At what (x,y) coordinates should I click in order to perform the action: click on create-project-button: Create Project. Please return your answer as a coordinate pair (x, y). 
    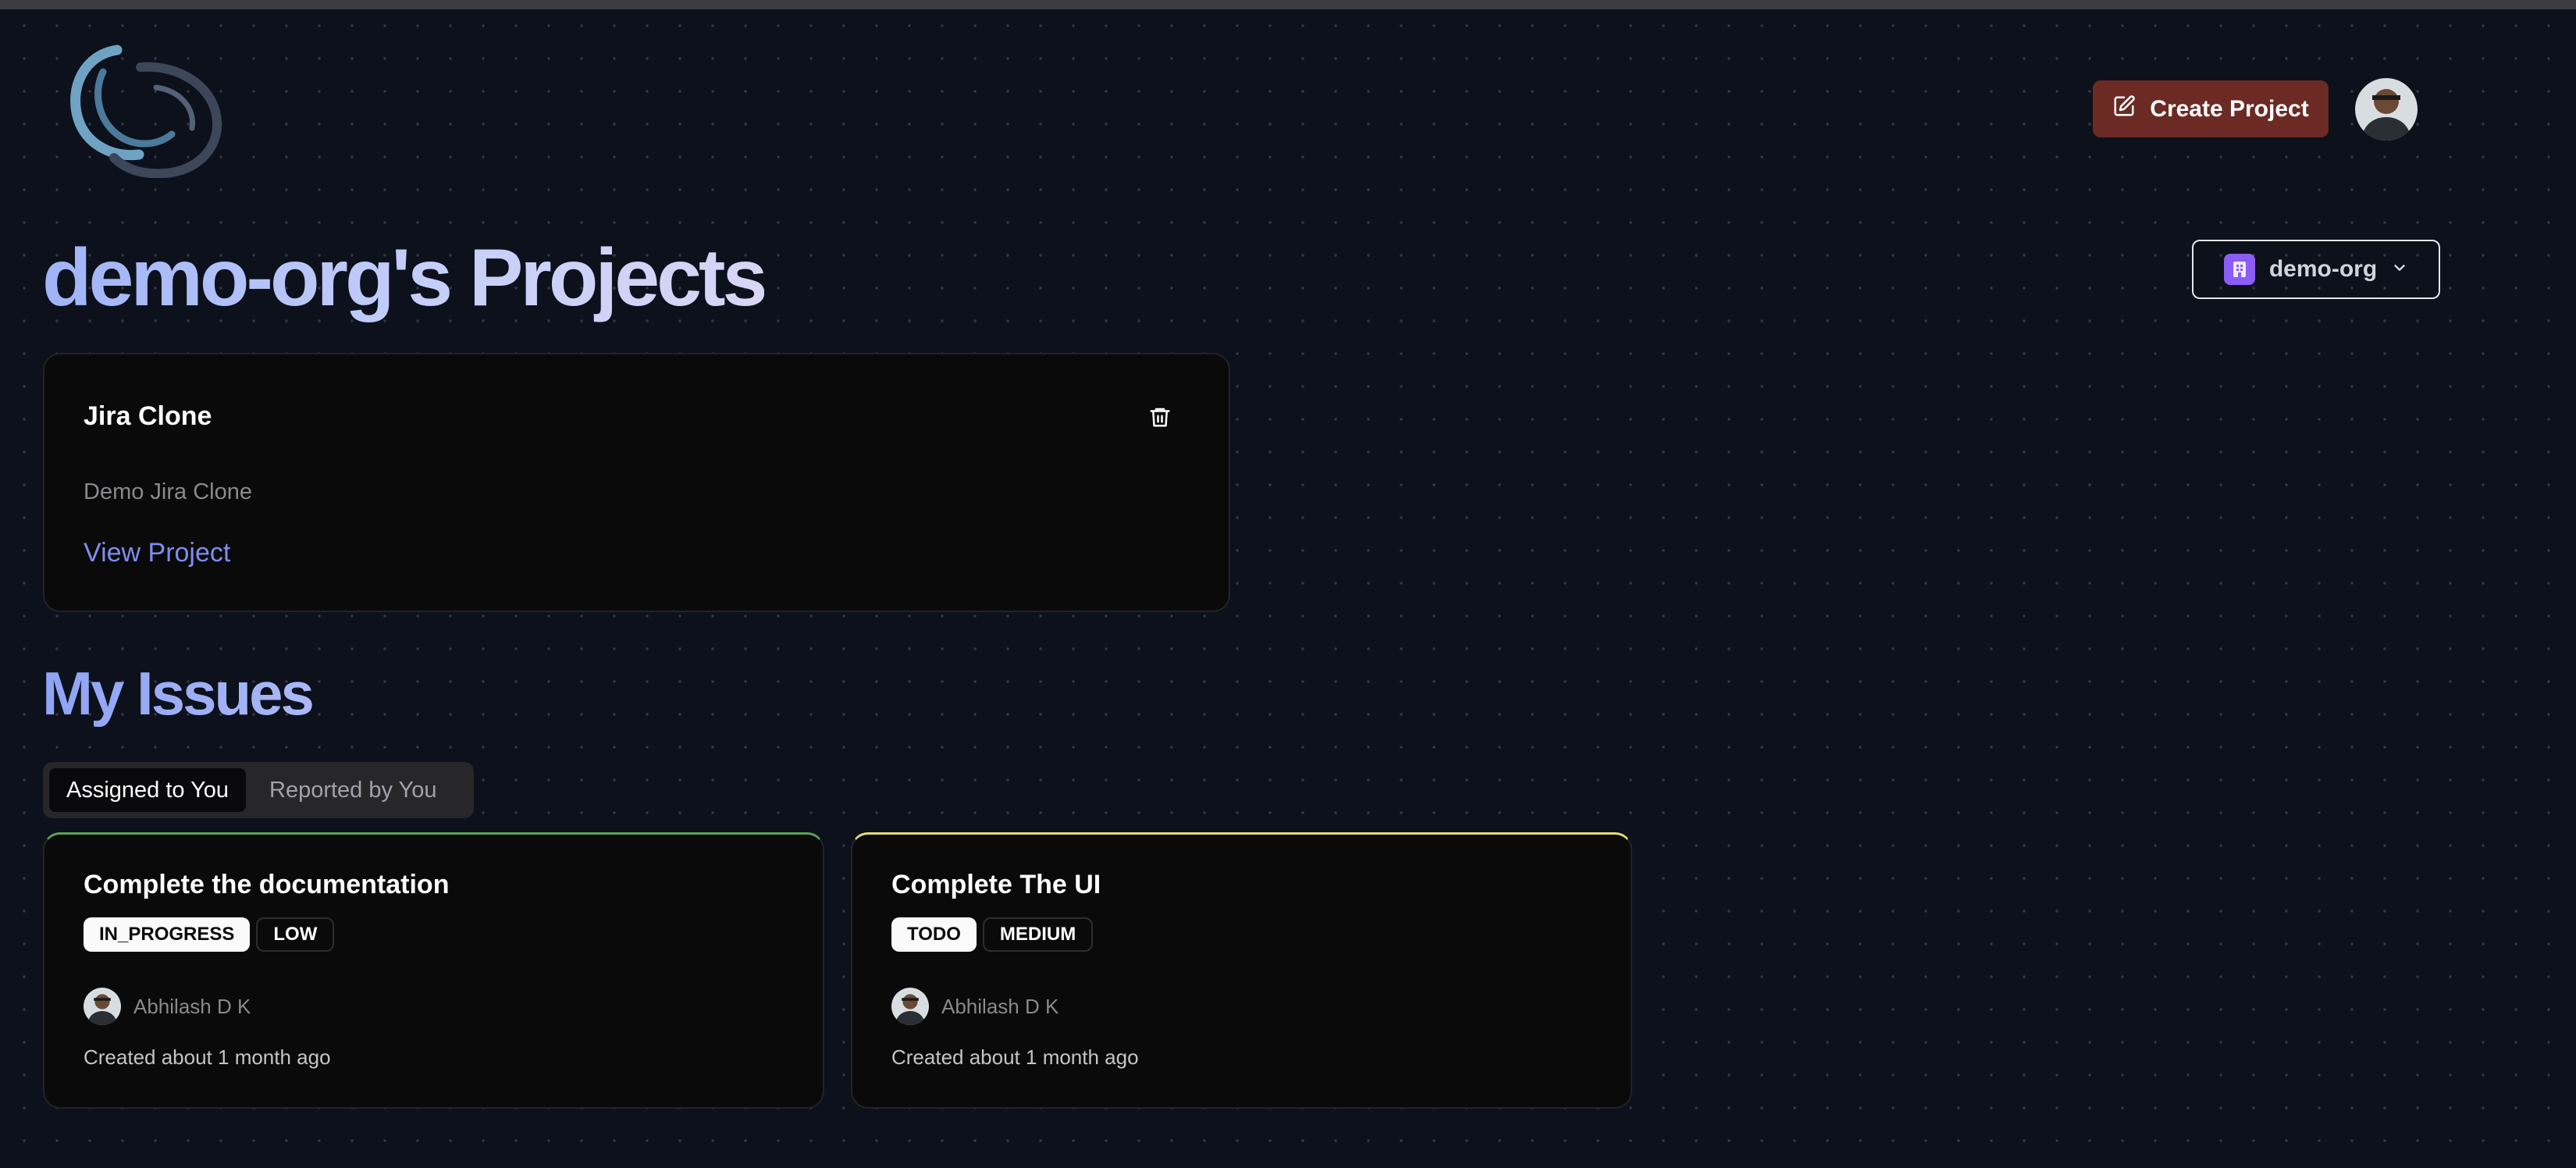
    Looking at the image, I should click on (2211, 108).